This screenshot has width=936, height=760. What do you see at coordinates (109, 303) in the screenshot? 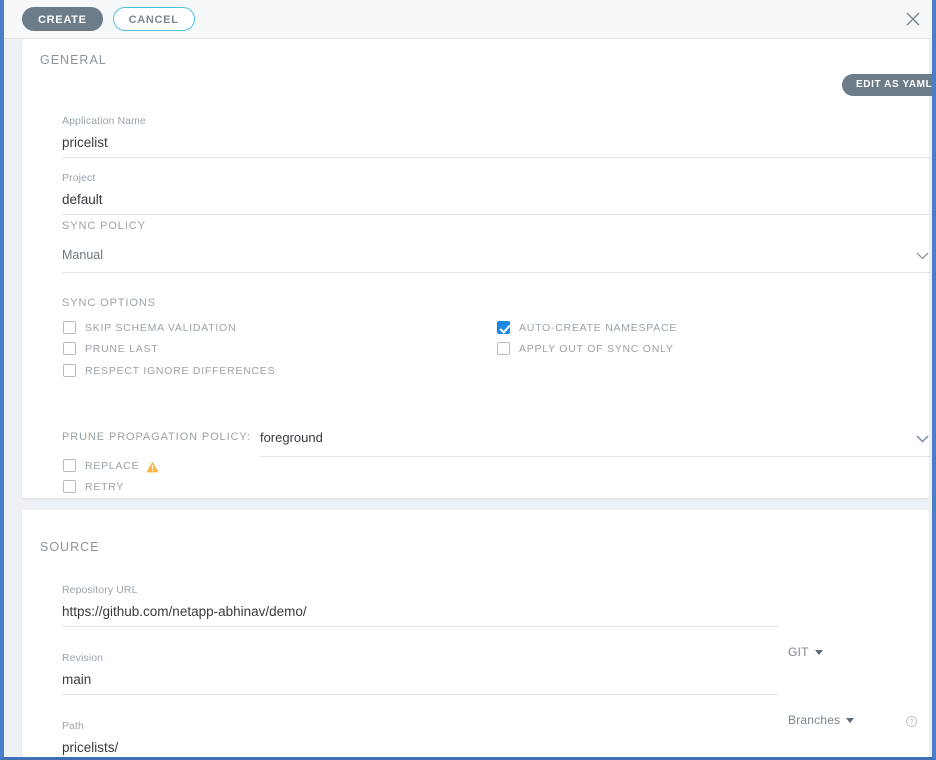
I see `sync-options-label: SYNC OPTIONS` at bounding box center [109, 303].